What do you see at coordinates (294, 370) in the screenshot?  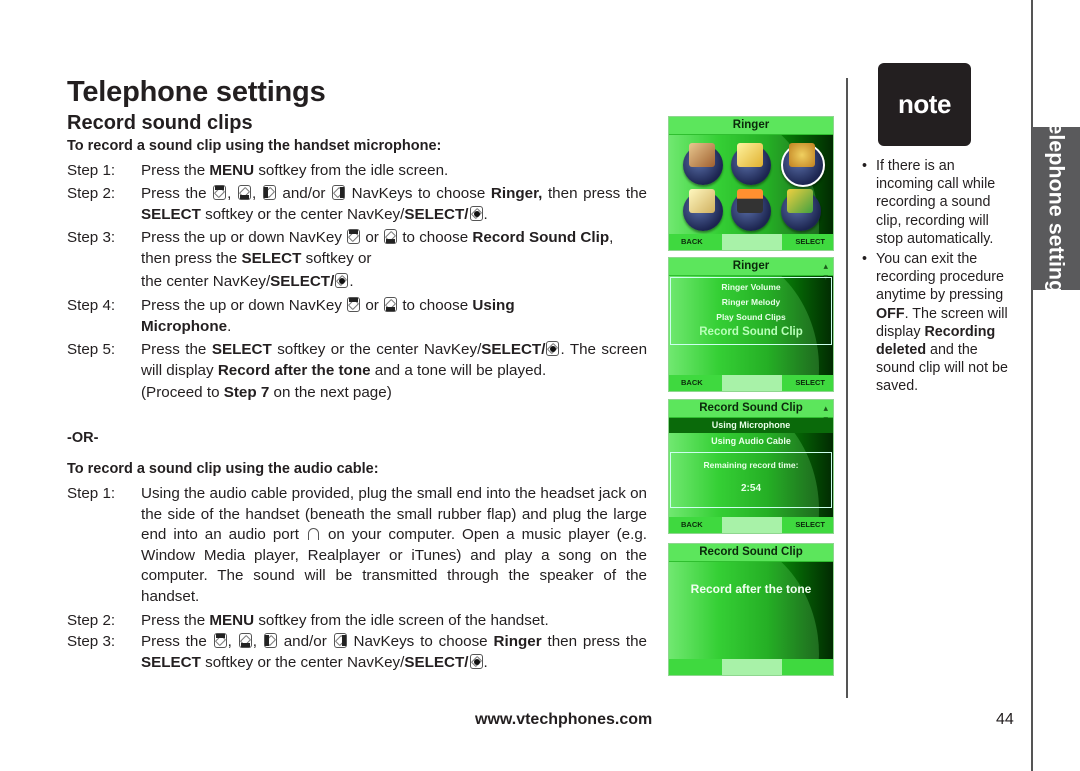 I see `bold-text: Record after the tone` at bounding box center [294, 370].